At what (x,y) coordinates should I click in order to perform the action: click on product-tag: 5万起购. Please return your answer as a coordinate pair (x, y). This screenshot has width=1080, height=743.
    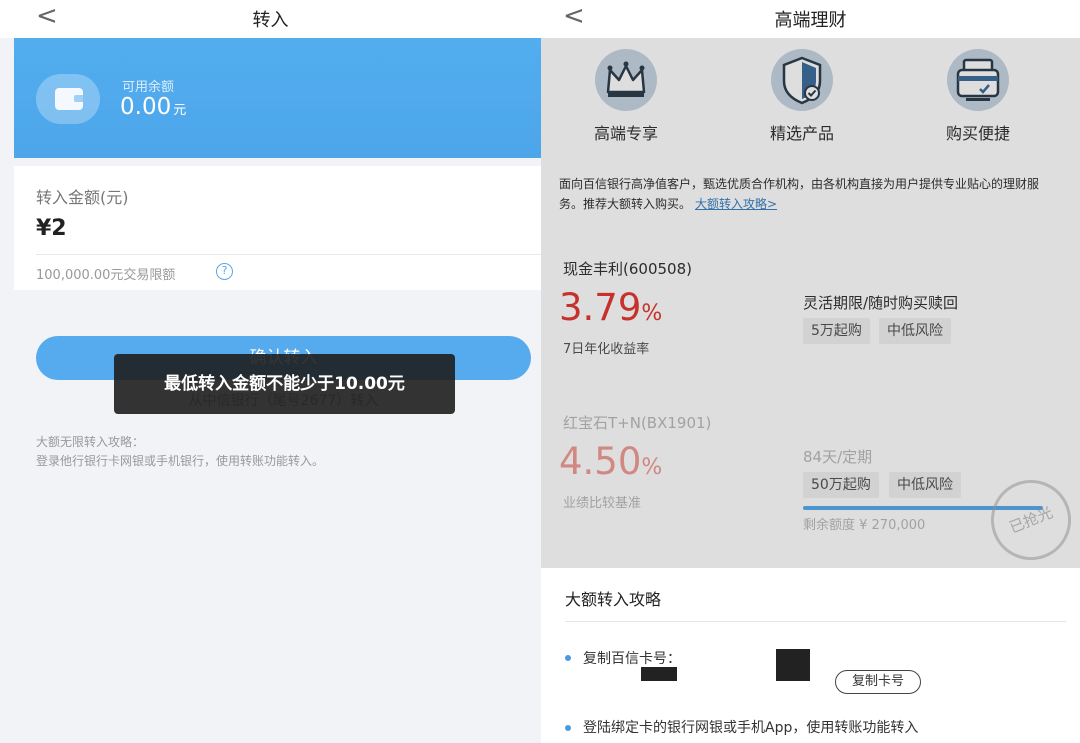
    Looking at the image, I should click on (836, 331).